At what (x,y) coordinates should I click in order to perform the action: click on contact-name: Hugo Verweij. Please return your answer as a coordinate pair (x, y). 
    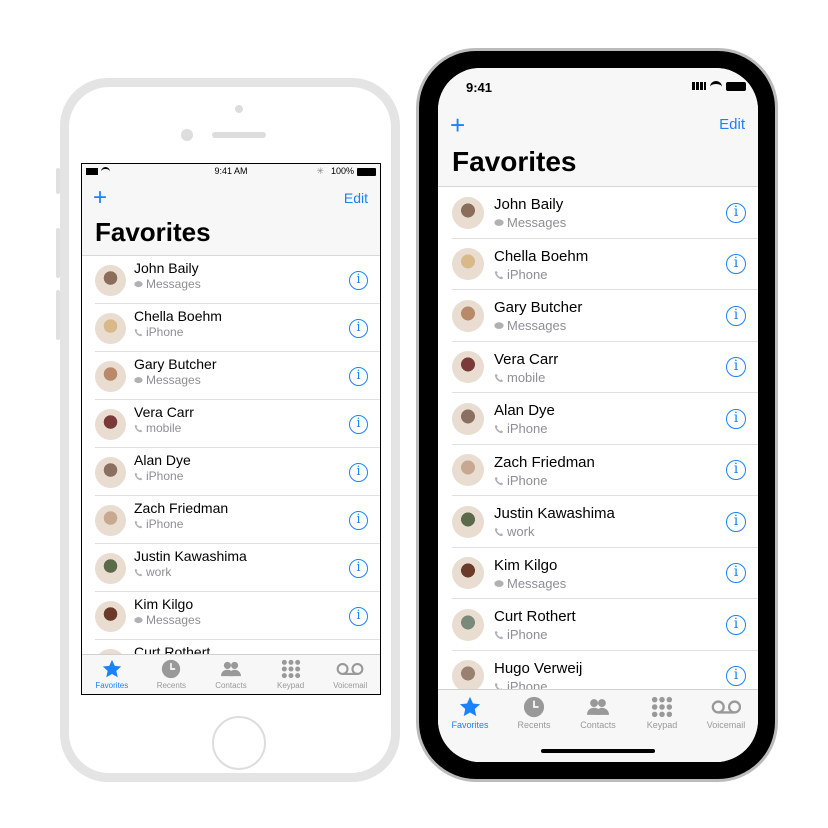
    Looking at the image, I should click on (538, 668).